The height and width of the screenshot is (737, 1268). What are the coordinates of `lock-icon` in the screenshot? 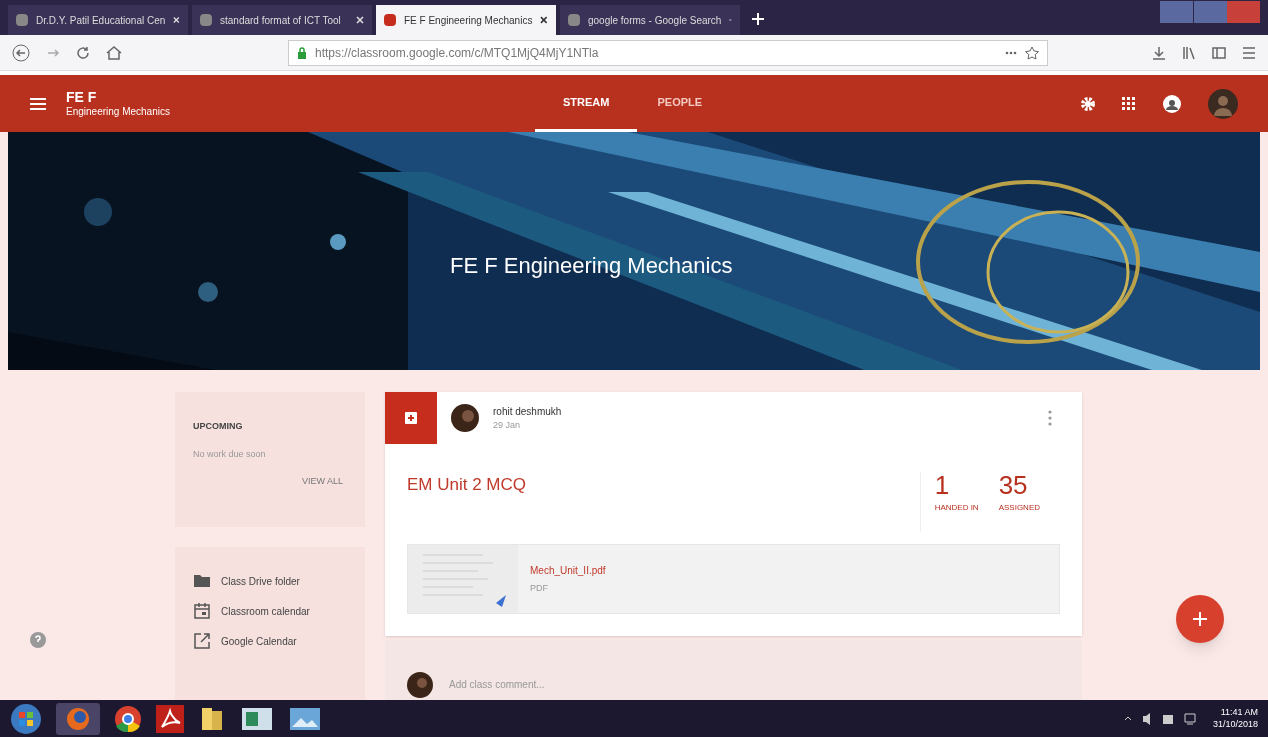 It's located at (302, 52).